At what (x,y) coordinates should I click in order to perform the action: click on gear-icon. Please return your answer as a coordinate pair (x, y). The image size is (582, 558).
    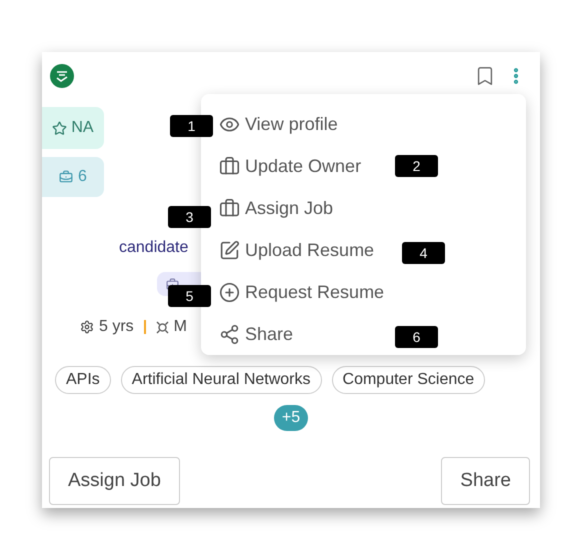
    Looking at the image, I should click on (87, 327).